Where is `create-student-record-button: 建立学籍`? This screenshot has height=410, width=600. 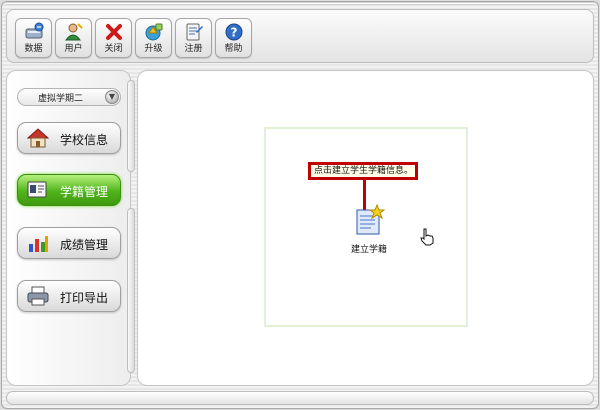 create-student-record-button: 建立学籍 is located at coordinates (369, 230).